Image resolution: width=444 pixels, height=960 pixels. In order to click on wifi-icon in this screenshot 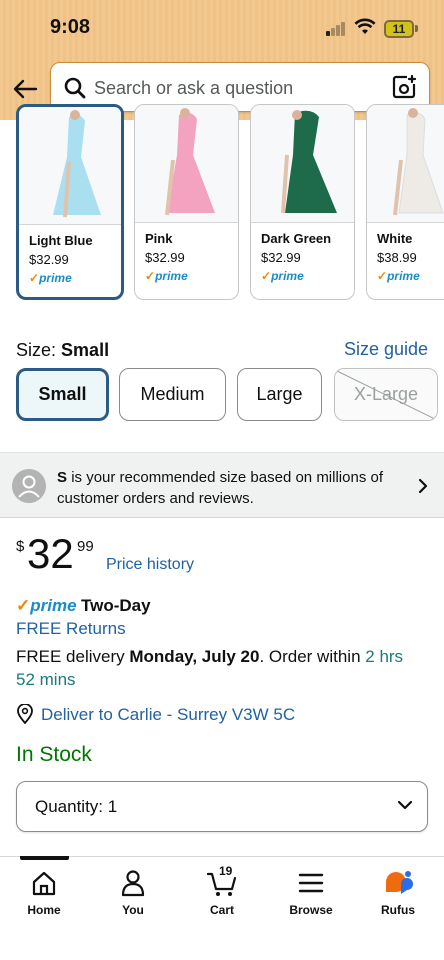, I will do `click(365, 26)`.